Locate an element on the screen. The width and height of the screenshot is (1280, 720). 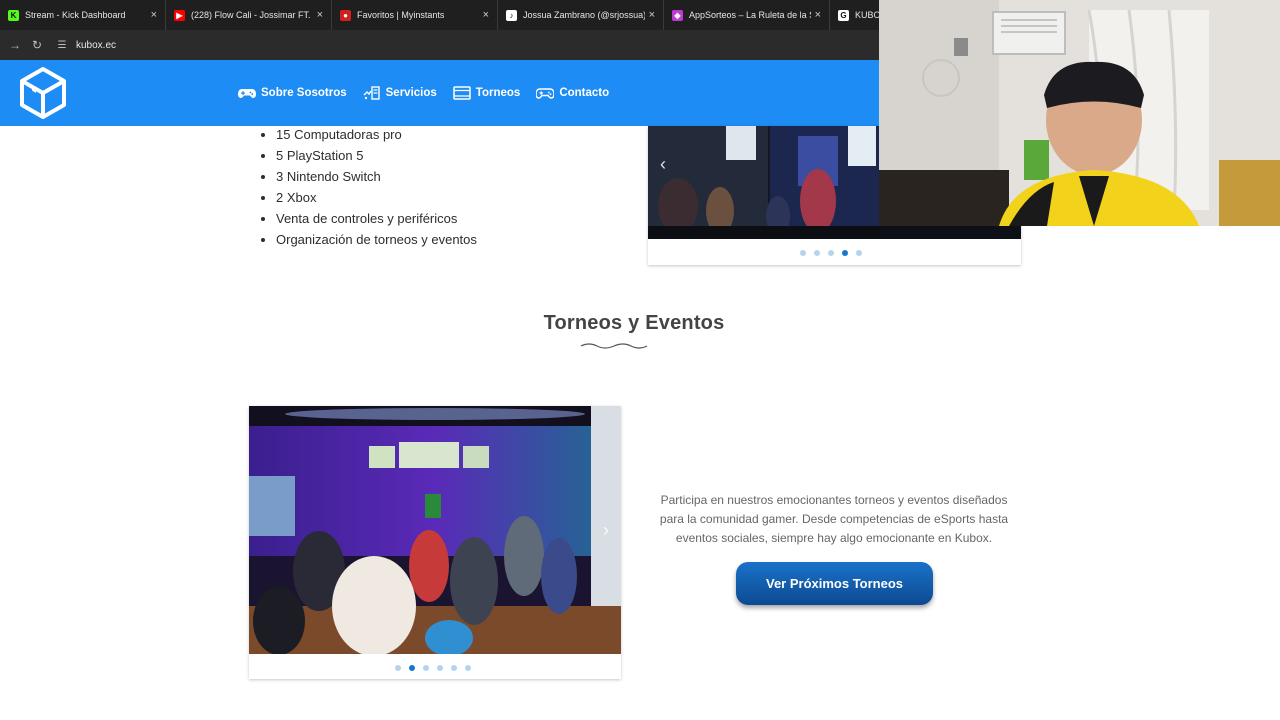
nav-label: Contacto is located at coordinates (584, 93).